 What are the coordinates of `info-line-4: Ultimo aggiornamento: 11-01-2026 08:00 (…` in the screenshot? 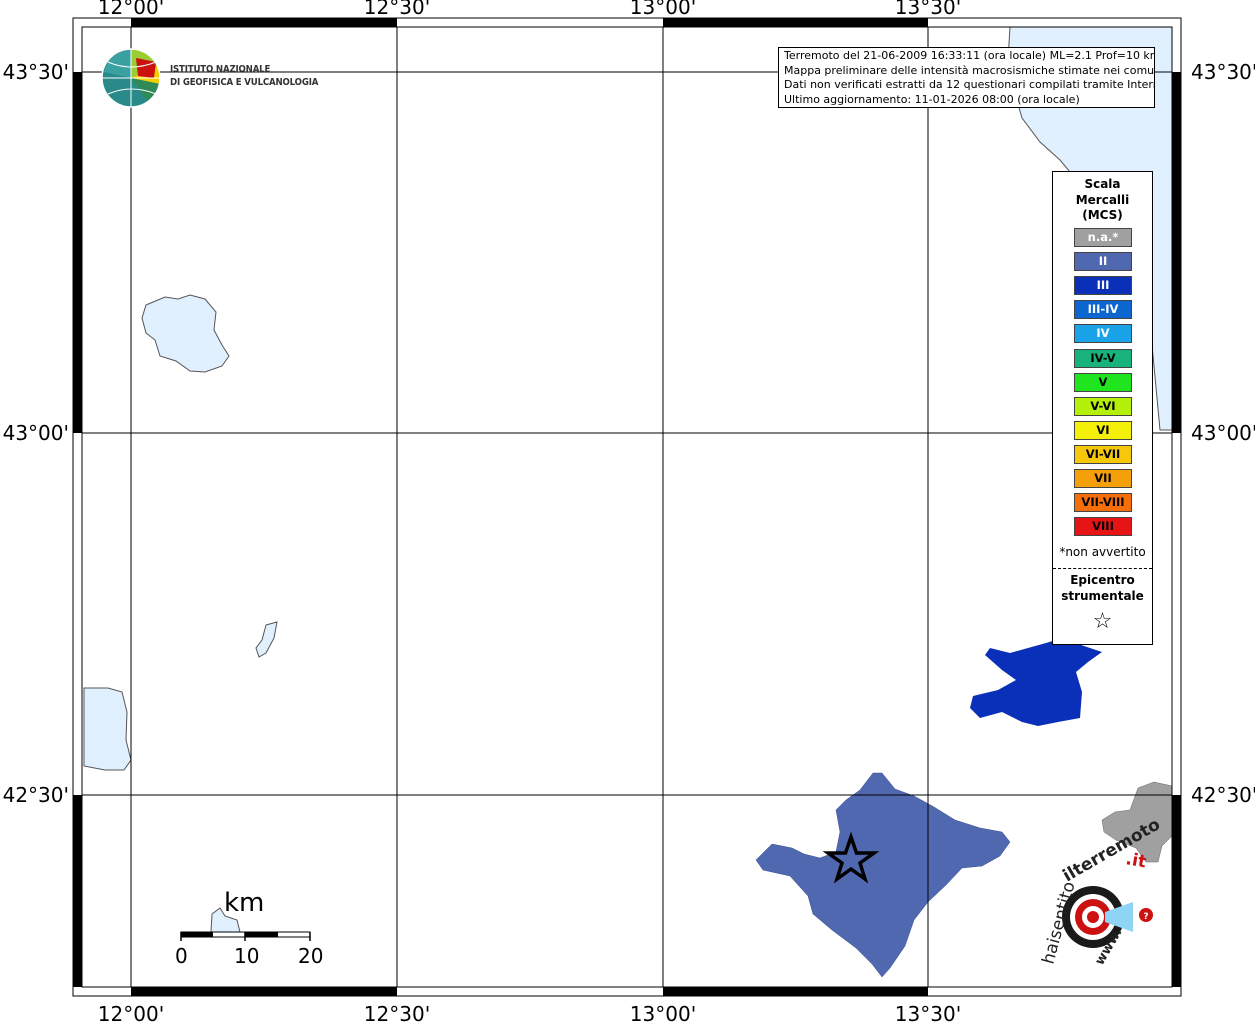 It's located at (932, 99).